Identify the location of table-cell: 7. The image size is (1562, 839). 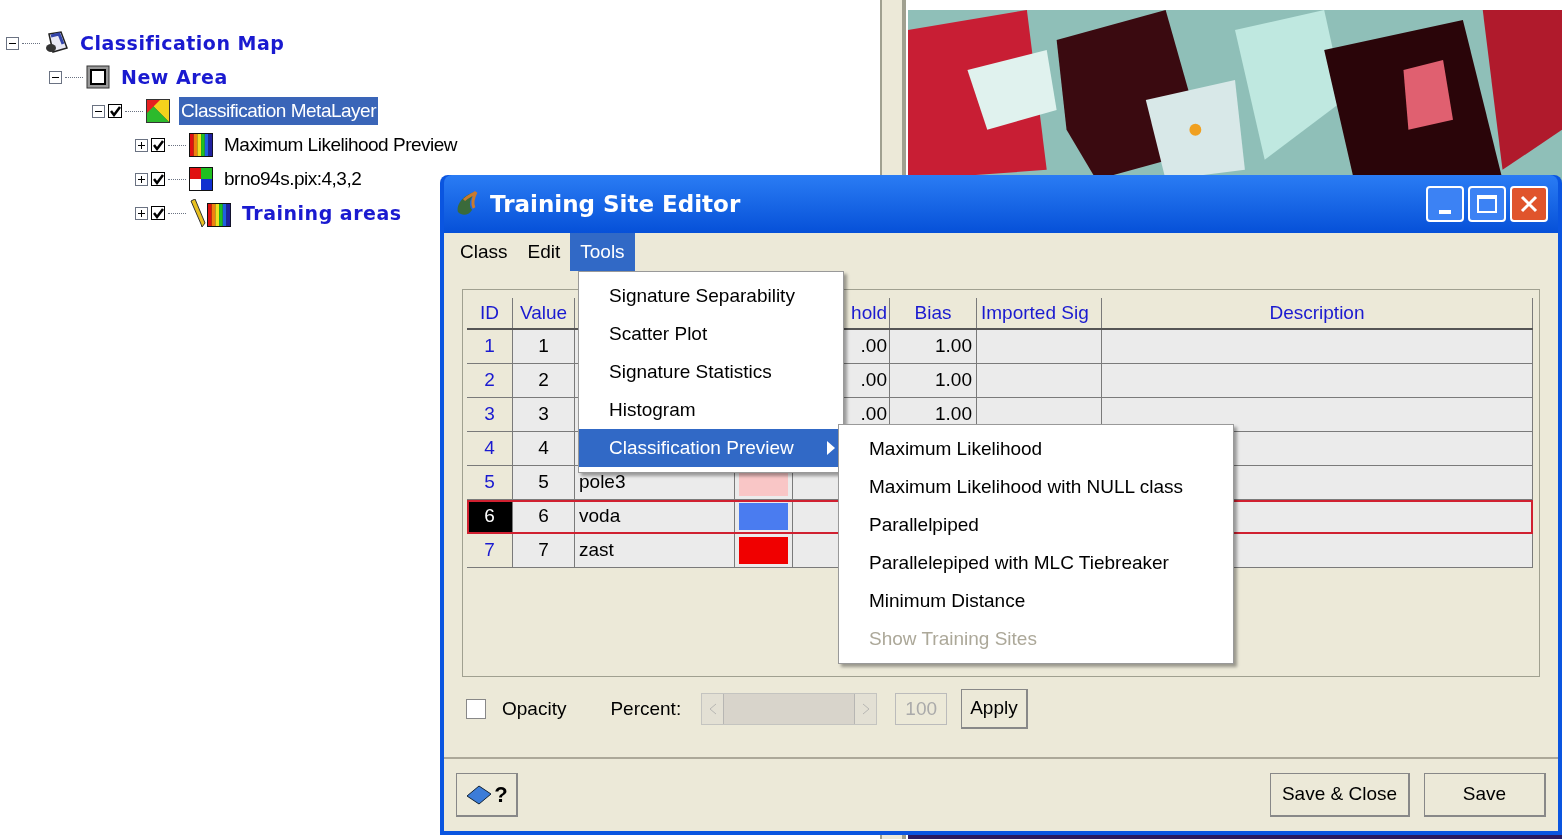
(544, 550).